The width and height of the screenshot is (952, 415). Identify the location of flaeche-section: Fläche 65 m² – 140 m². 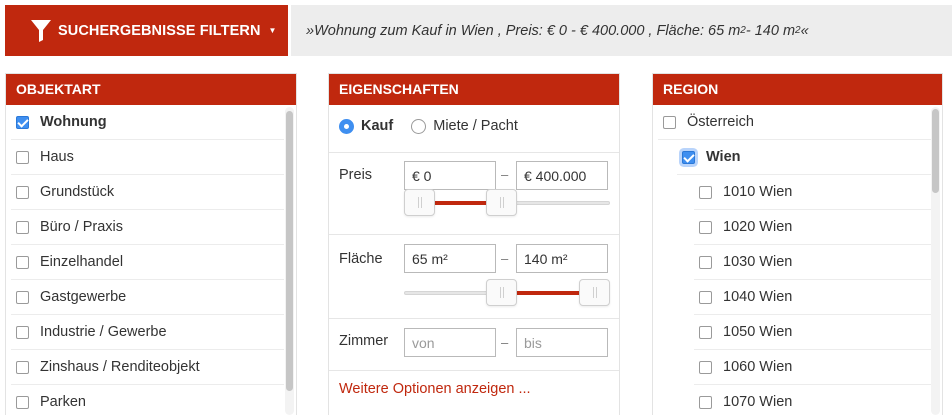
(474, 272).